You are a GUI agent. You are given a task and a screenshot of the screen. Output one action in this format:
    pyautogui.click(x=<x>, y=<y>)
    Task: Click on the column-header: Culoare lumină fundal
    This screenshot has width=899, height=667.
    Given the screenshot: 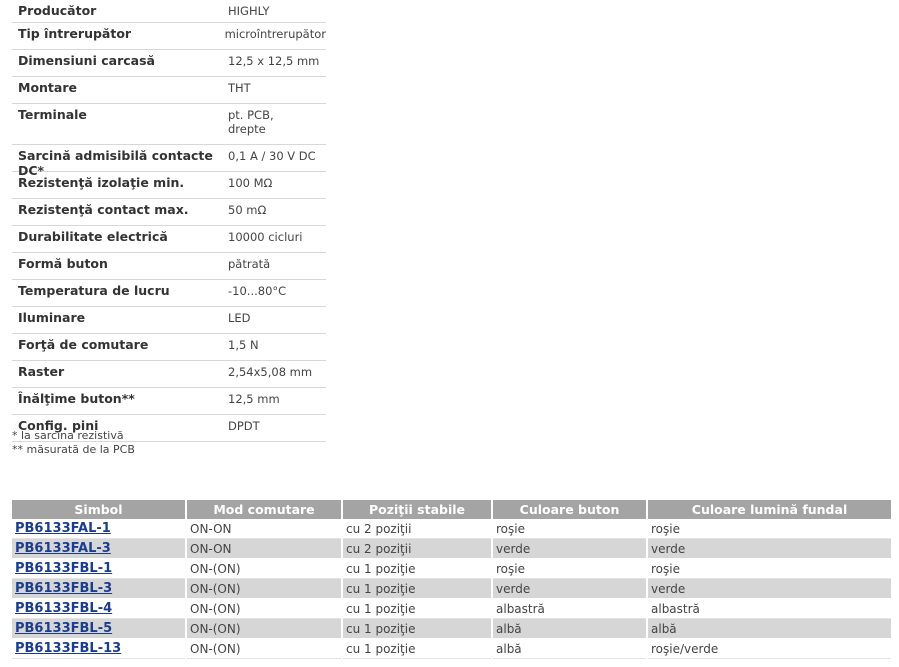 What is the action you would take?
    pyautogui.click(x=769, y=509)
    